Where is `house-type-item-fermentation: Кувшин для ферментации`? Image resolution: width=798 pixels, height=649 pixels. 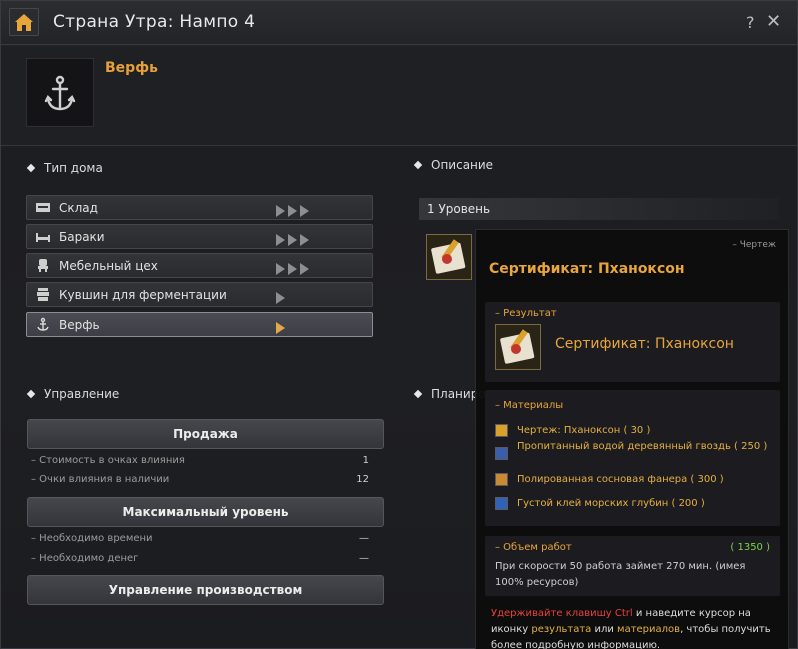
house-type-item-fermentation: Кувшин для ферментации is located at coordinates (199, 294).